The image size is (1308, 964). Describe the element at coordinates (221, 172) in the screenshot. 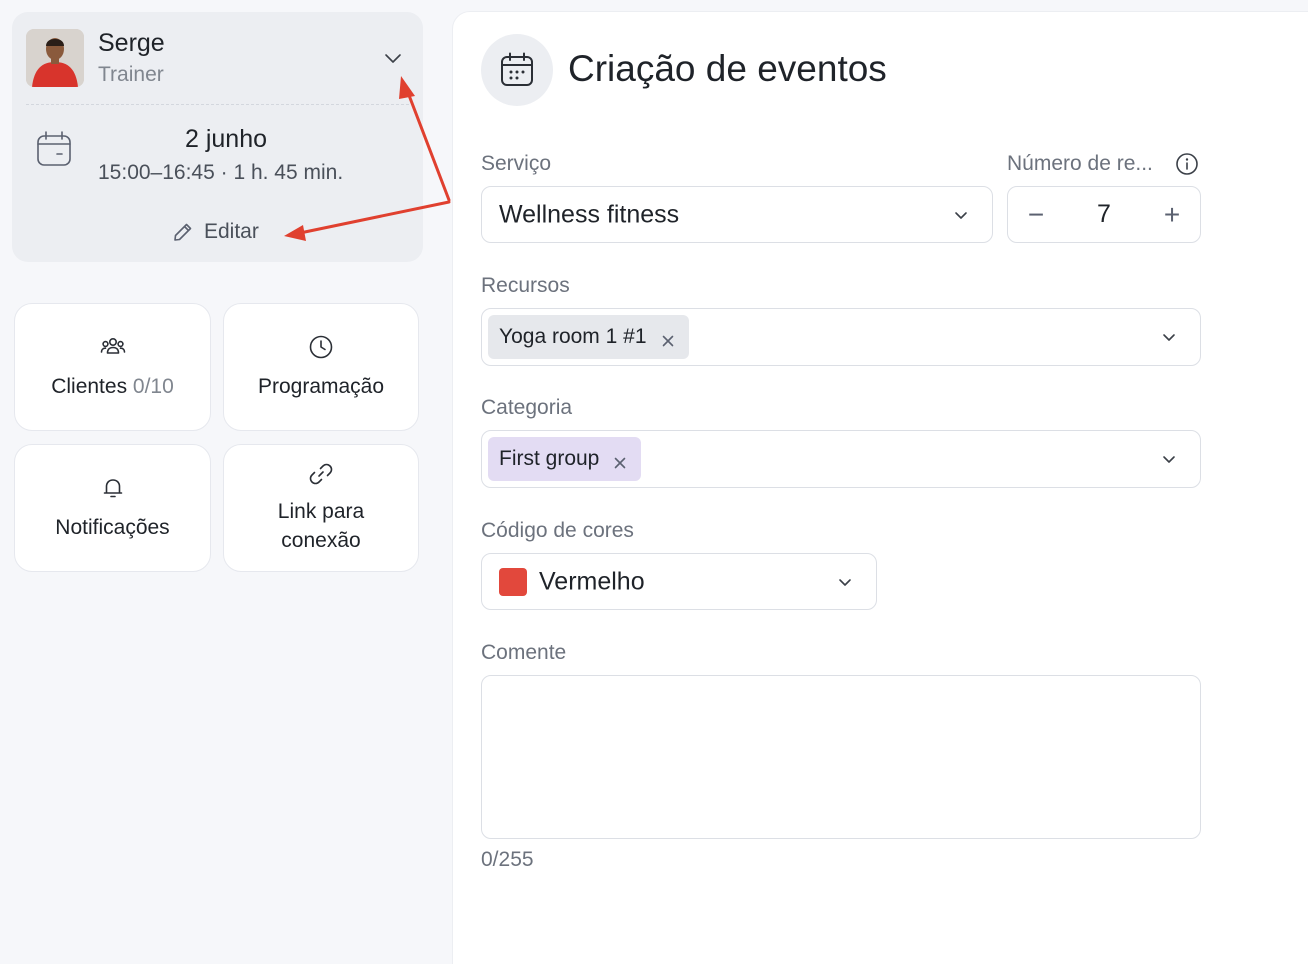

I see `event-time: 15:00–16:45 · 1 h. 45 min.` at that location.